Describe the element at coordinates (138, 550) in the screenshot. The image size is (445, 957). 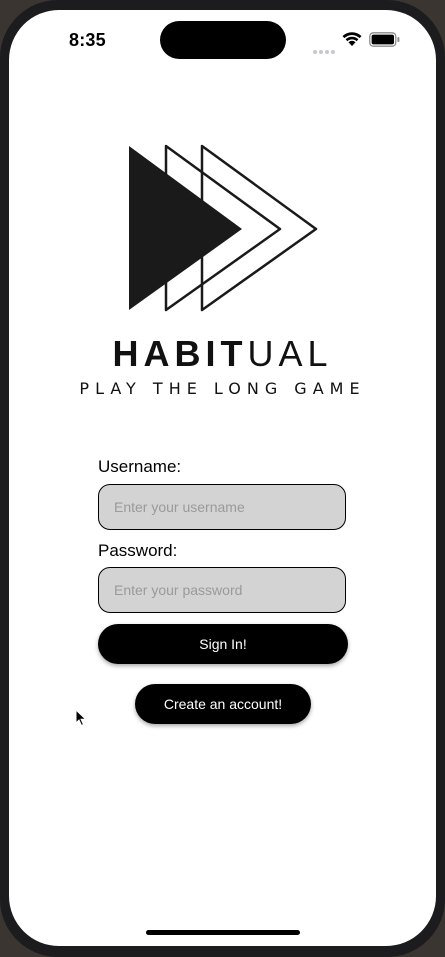
I see `password-label: Password:` at that location.